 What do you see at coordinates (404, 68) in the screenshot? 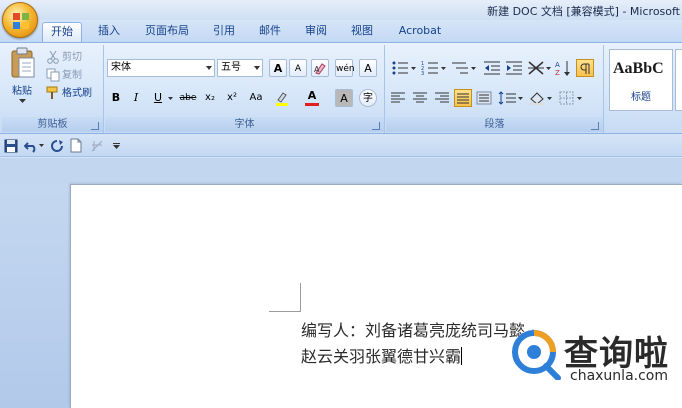
I see `bullets-icon` at bounding box center [404, 68].